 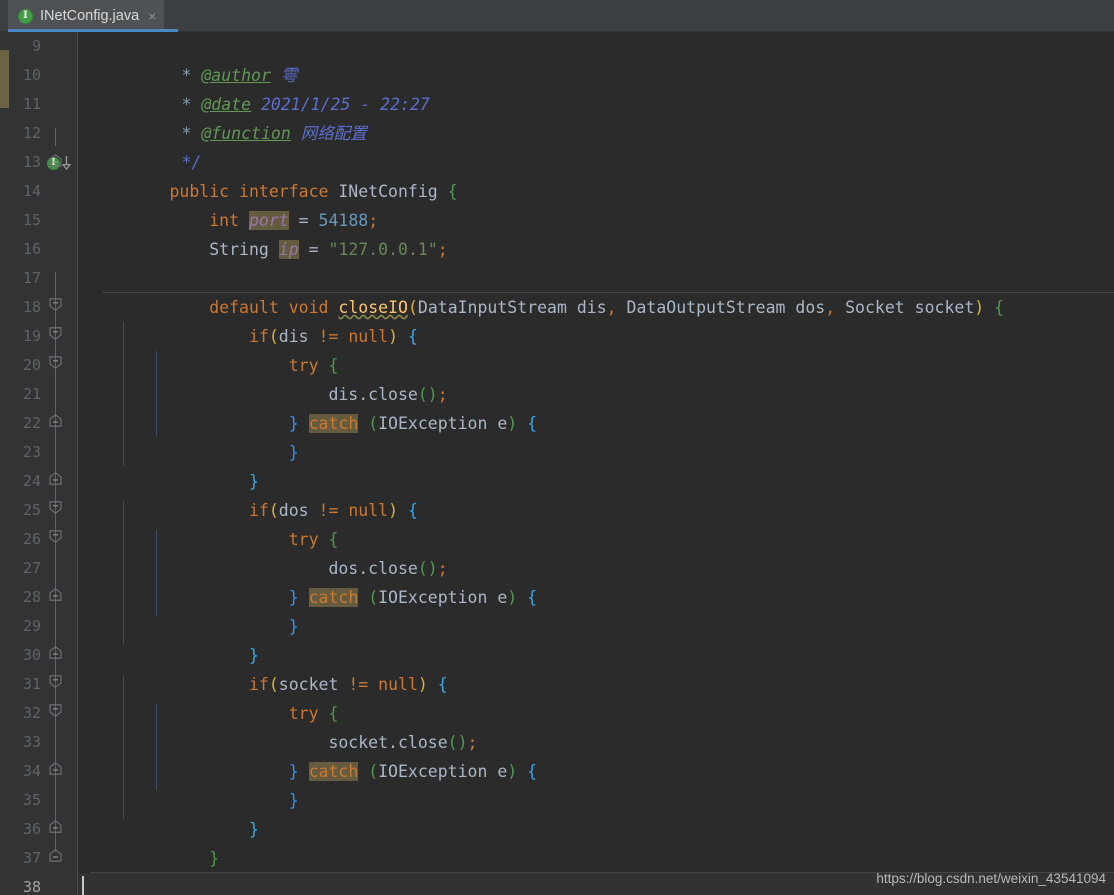 What do you see at coordinates (31, 249) in the screenshot?
I see `line-number: 16` at bounding box center [31, 249].